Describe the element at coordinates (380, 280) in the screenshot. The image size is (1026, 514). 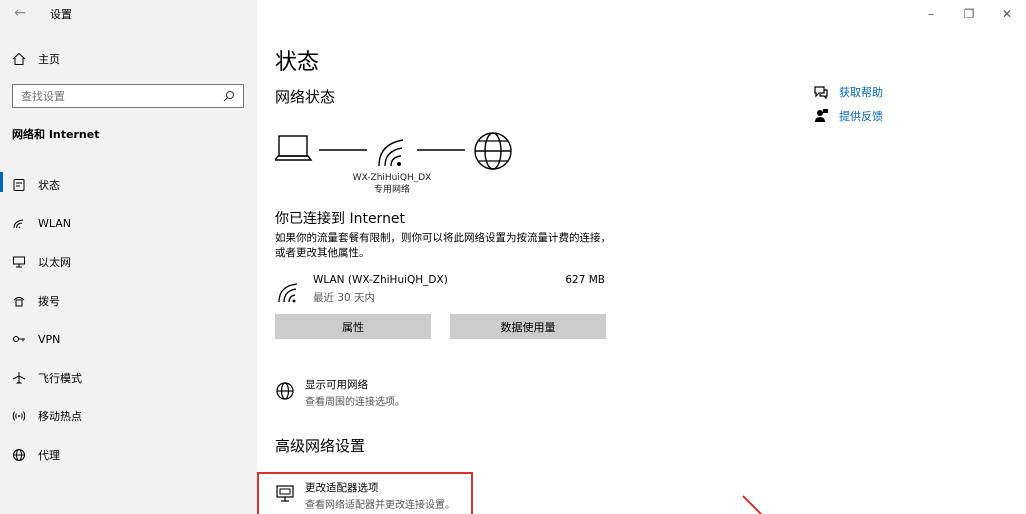
I see `connection-name: WLAN (WX-ZhiHuiQH_DX)` at that location.